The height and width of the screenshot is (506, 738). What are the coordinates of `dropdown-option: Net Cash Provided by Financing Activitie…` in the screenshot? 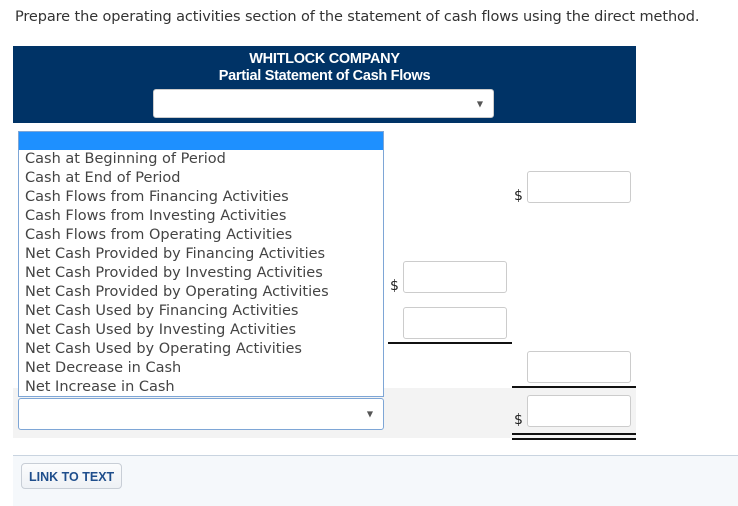 It's located at (201, 254).